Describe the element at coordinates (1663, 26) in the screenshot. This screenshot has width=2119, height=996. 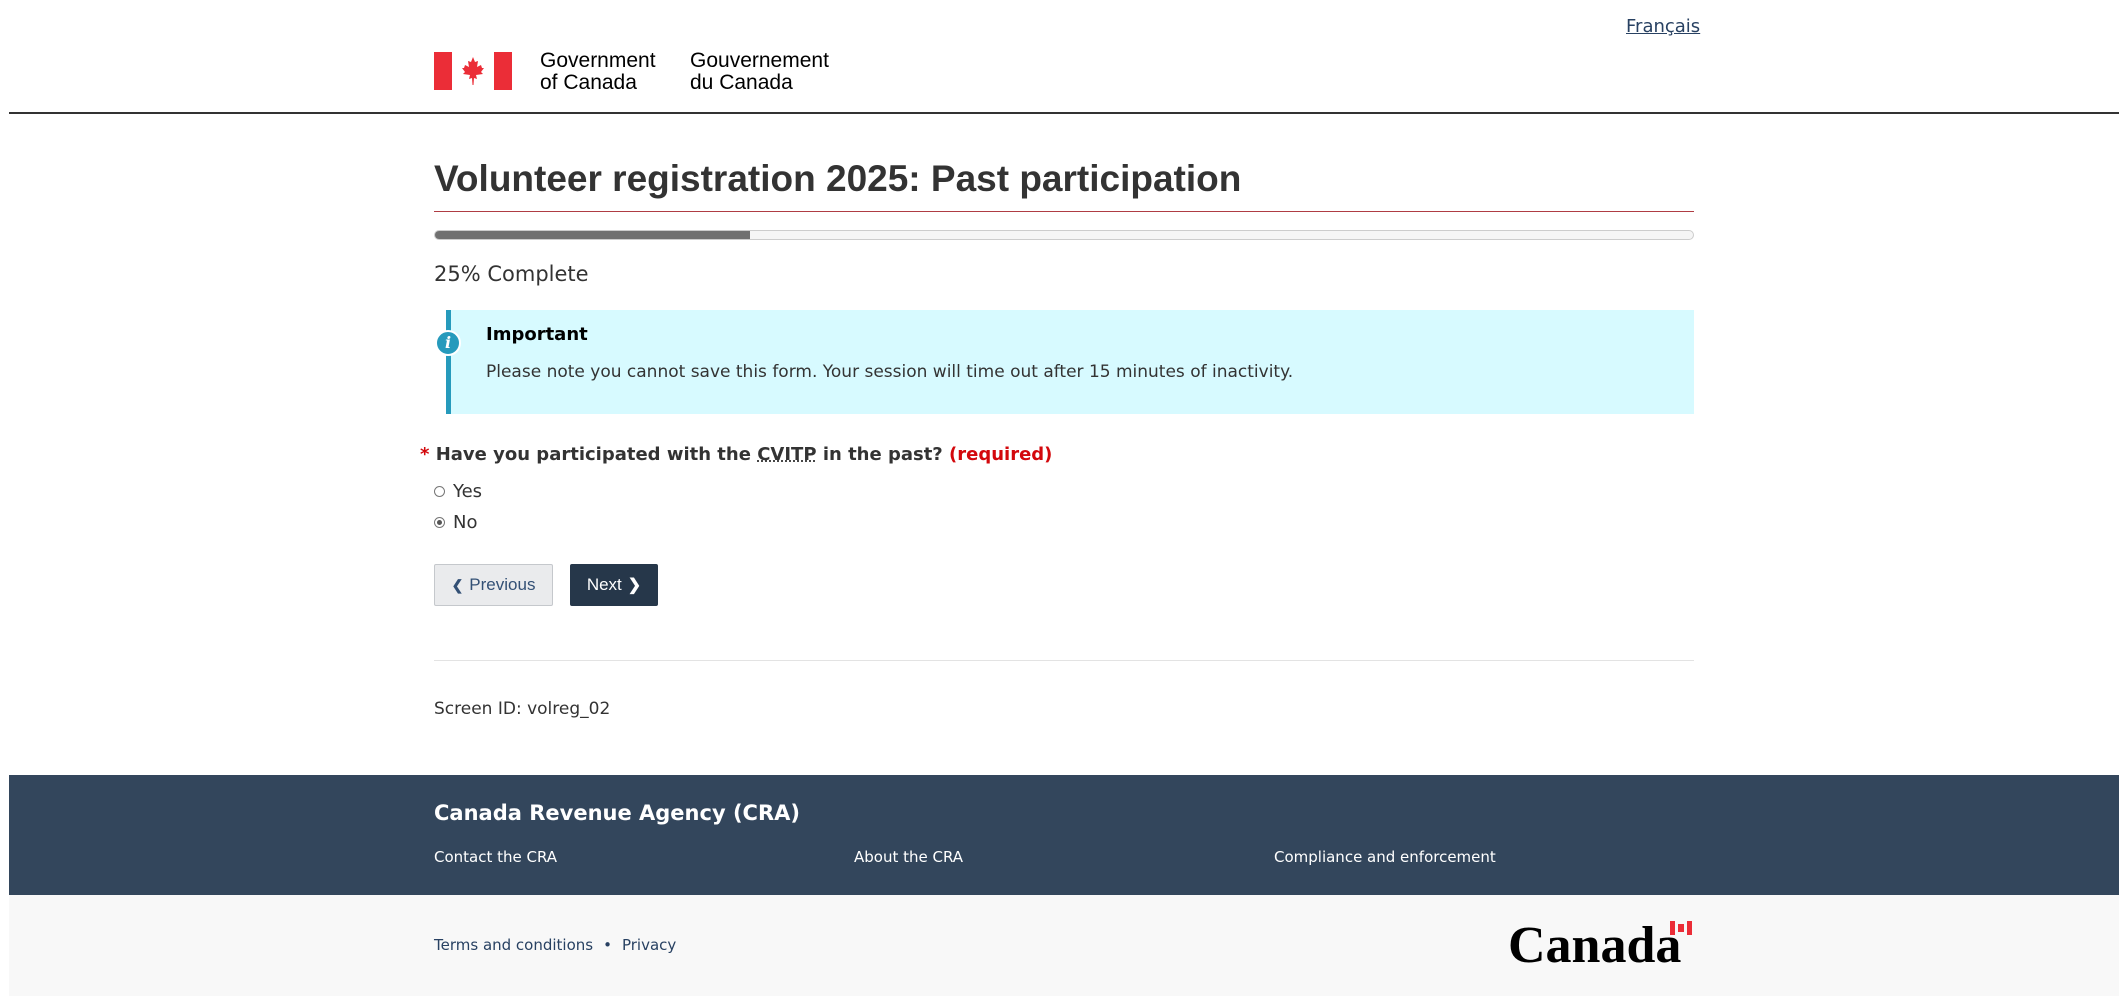
I see `language-toggle-link: Français` at that location.